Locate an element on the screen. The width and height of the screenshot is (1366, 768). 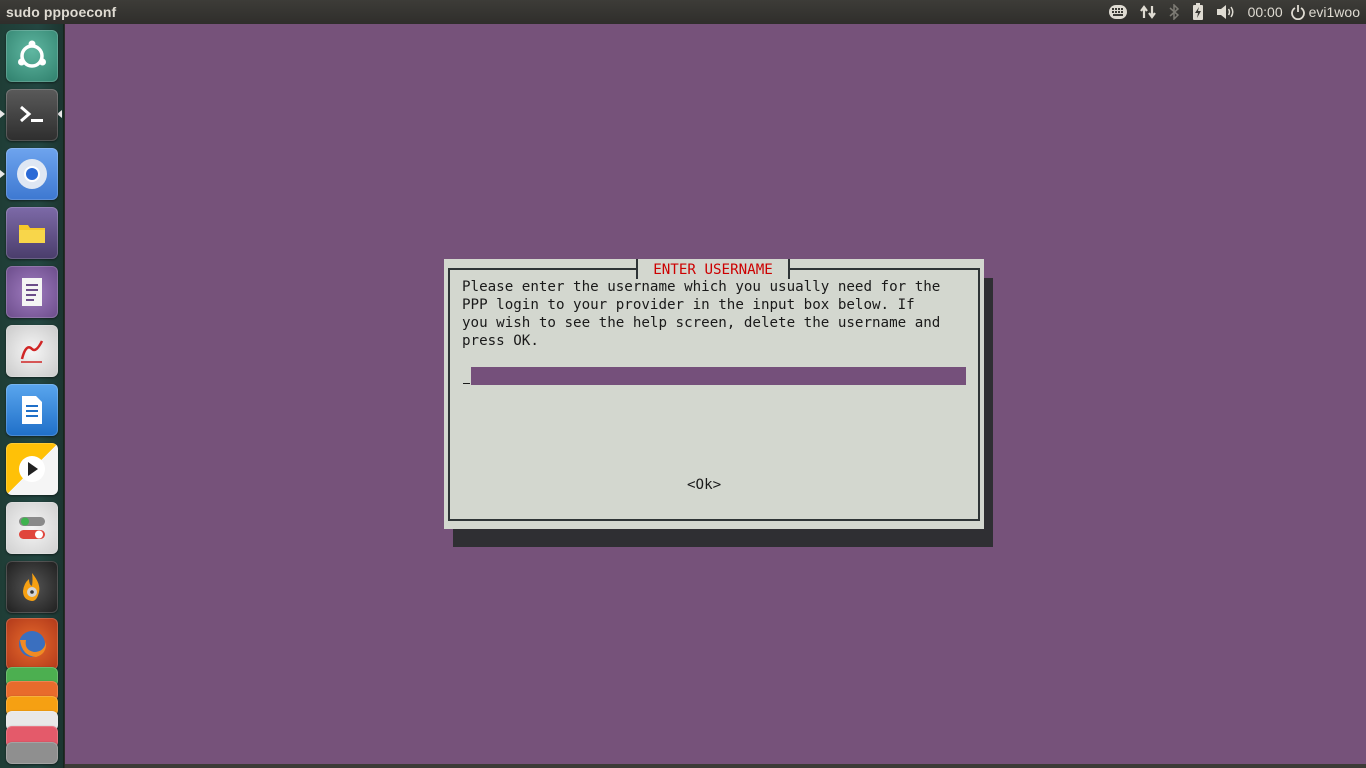
ubuntu-logo-icon is located at coordinates (32, 54).